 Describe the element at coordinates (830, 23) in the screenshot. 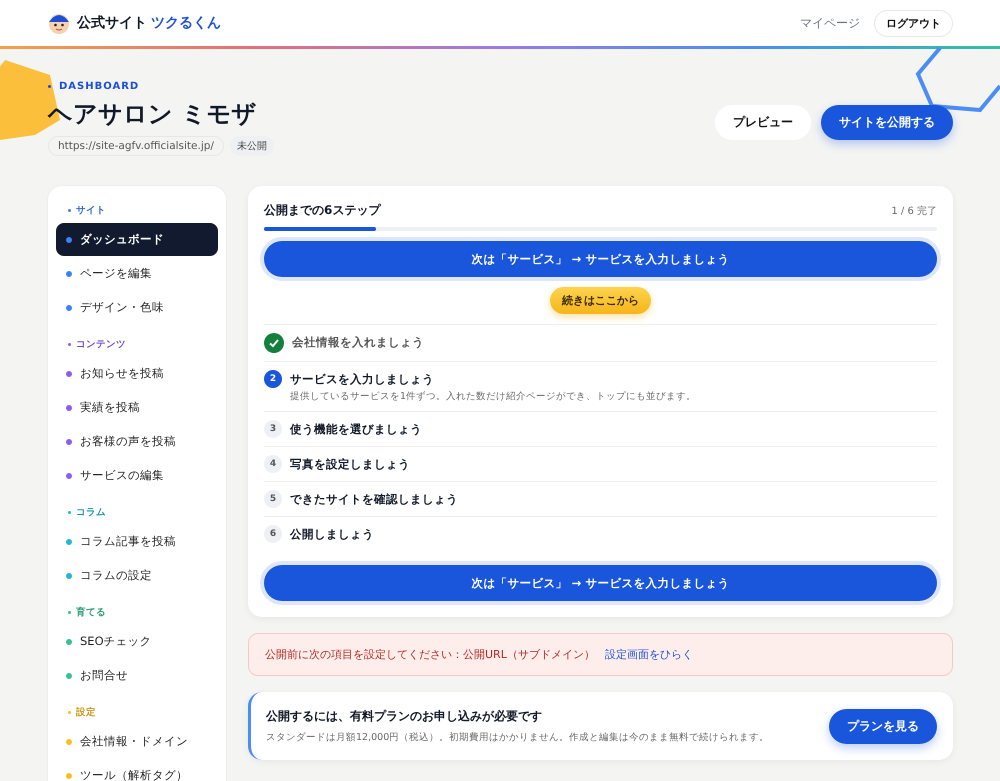

I see `mypage-link: マイページ` at that location.